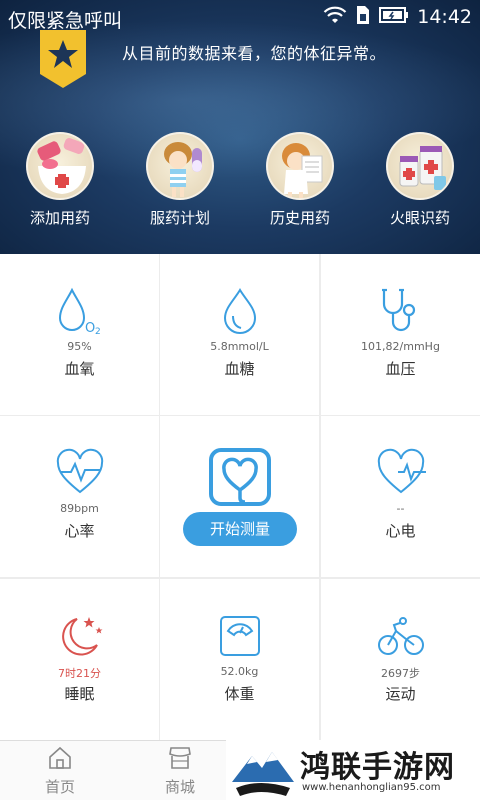 This screenshot has height=800, width=480. What do you see at coordinates (240, 311) in the screenshot?
I see `blood-sugar-icon` at bounding box center [240, 311].